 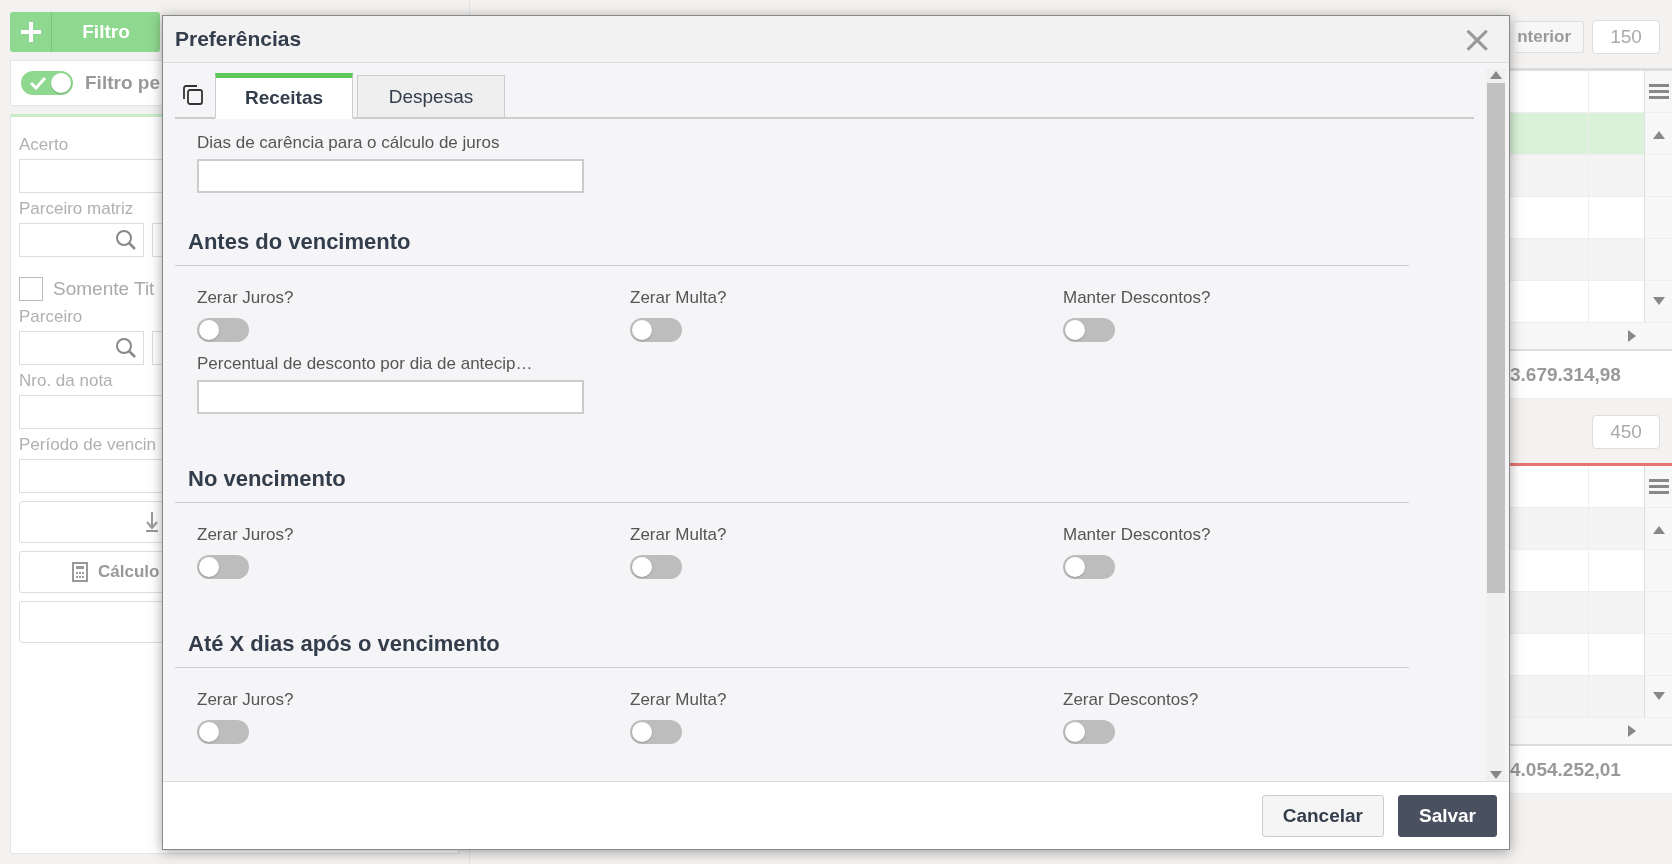 I want to click on scrollbar, so click(x=1495, y=425).